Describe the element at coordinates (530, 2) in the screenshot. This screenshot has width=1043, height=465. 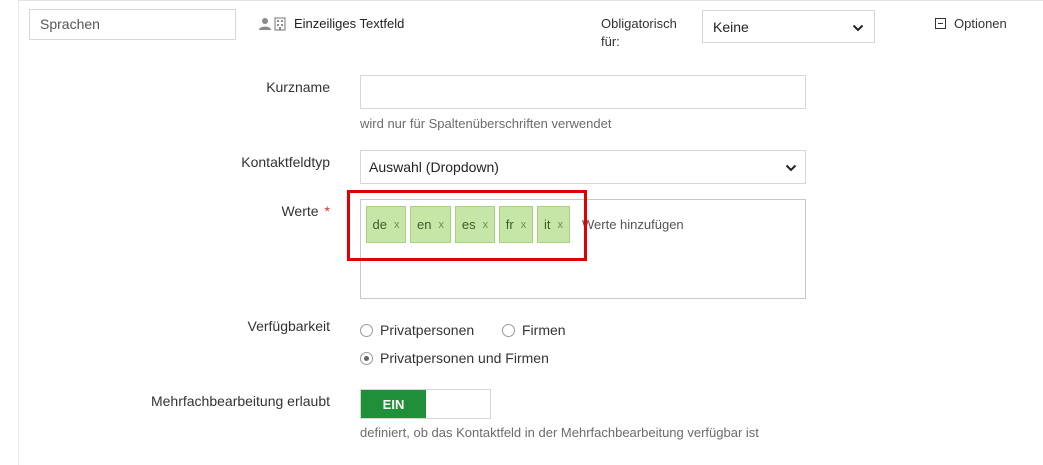
I see `top-divider` at that location.